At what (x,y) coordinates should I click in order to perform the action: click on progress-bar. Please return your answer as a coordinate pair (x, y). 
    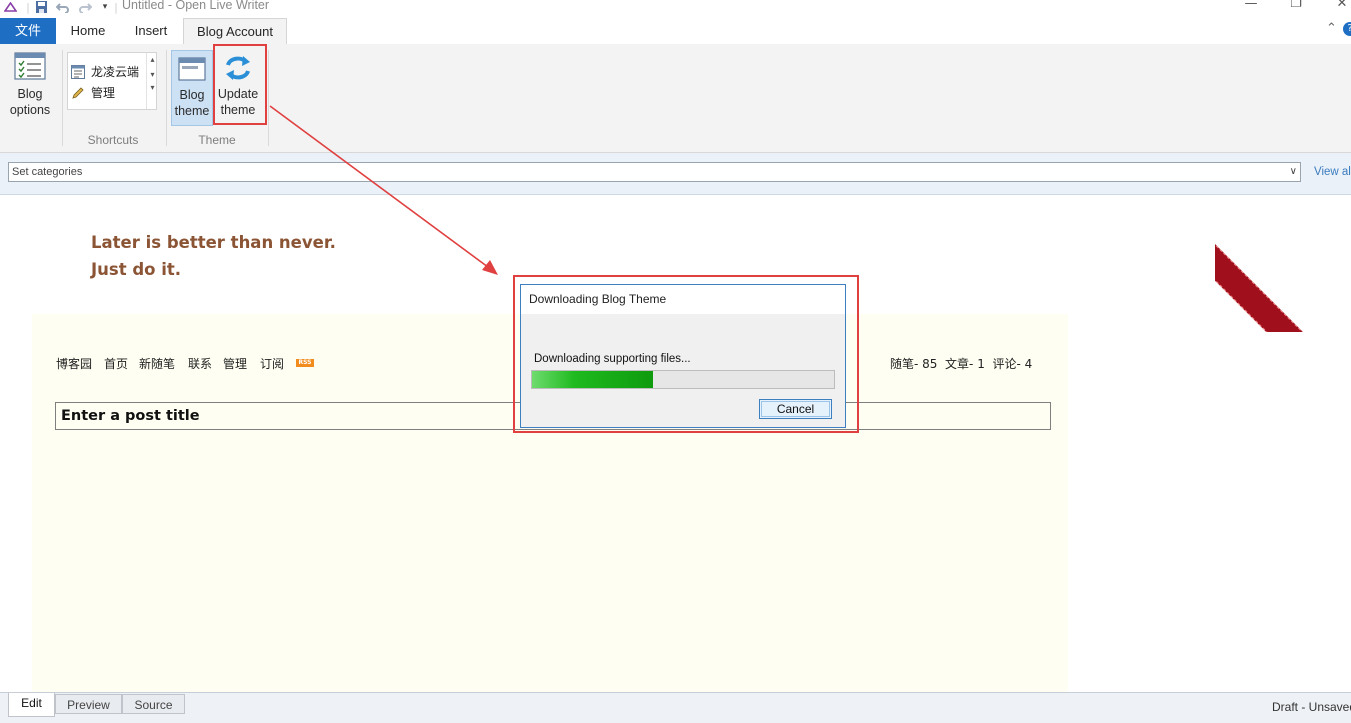
    Looking at the image, I should click on (683, 379).